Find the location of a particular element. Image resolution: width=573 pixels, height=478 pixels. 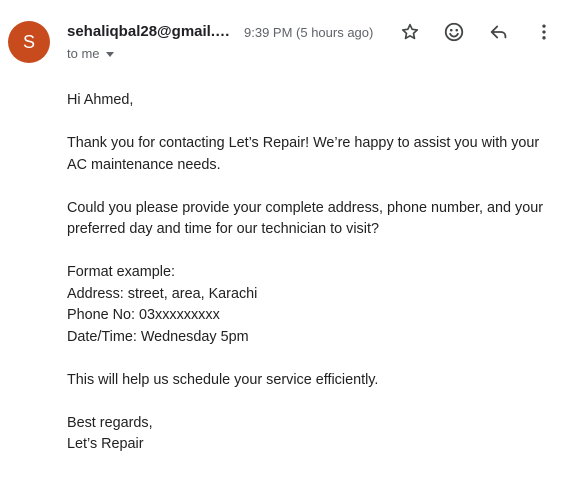

avatar: S is located at coordinates (29, 42).